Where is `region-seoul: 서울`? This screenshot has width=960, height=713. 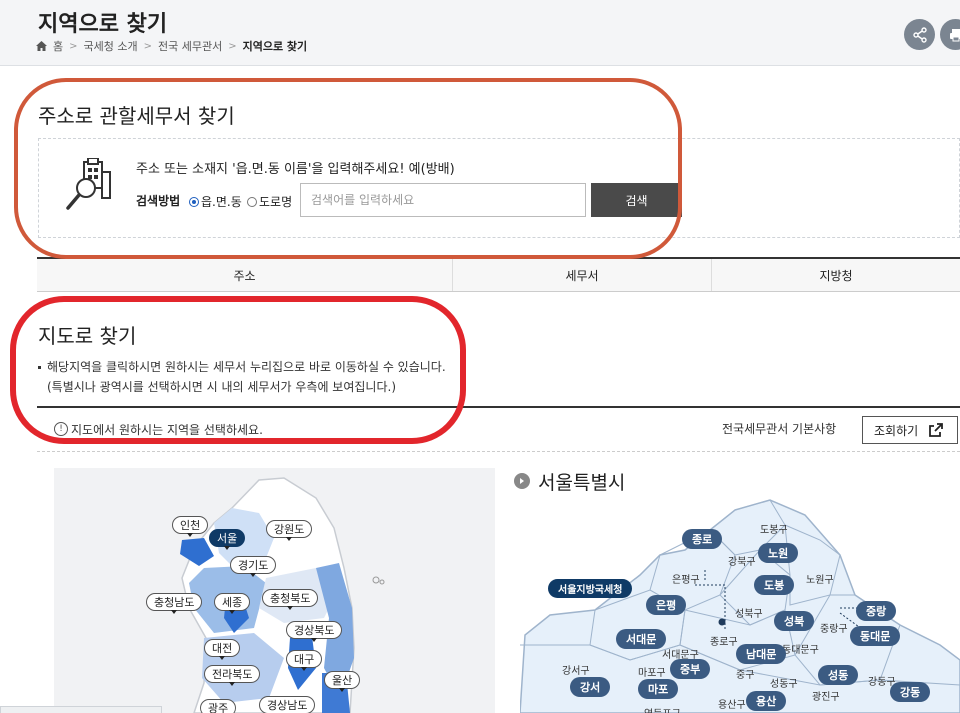
region-seoul: 서울 is located at coordinates (227, 539).